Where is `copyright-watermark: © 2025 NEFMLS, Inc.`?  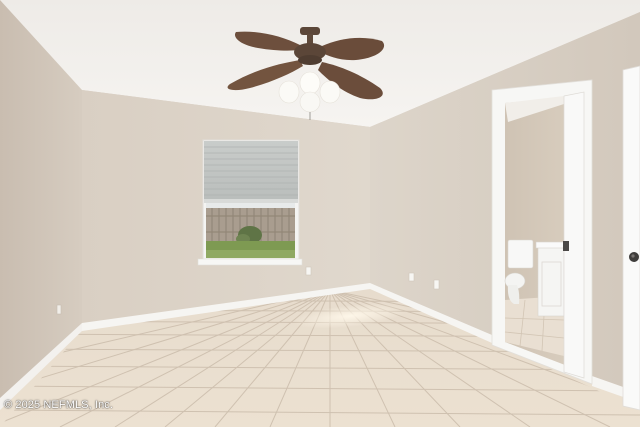 copyright-watermark: © 2025 NEFMLS, Inc. is located at coordinates (59, 405).